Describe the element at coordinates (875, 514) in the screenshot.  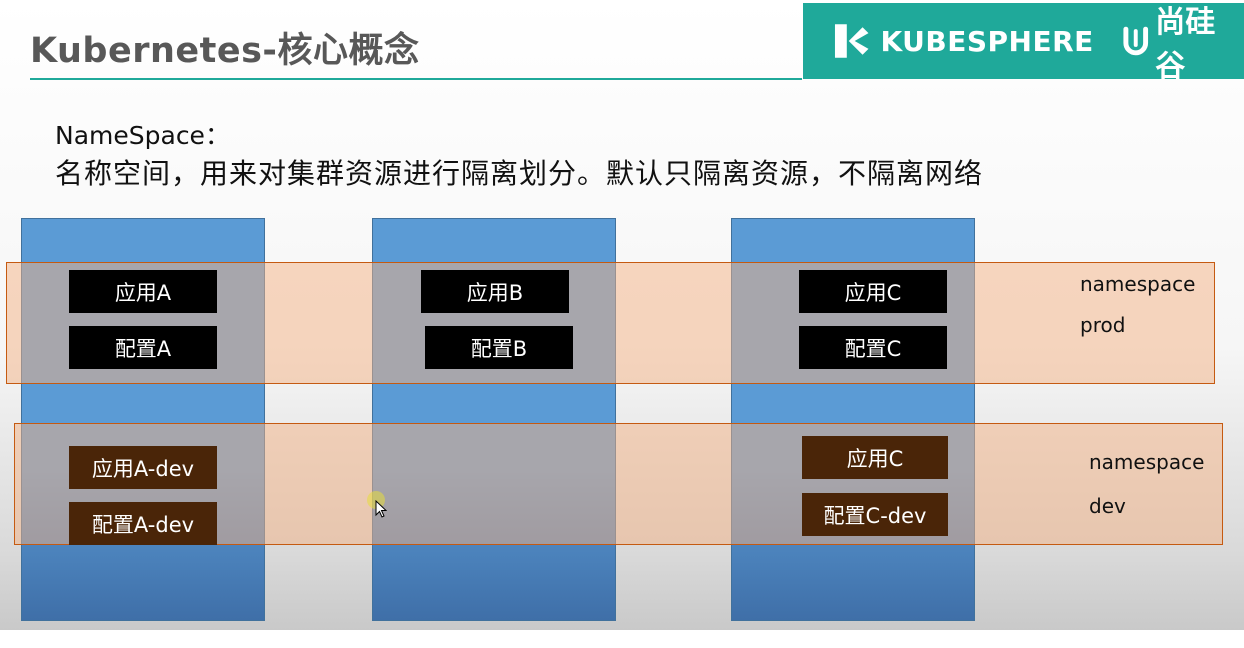
I see `config-c-dev-box: 配置C-dev` at that location.